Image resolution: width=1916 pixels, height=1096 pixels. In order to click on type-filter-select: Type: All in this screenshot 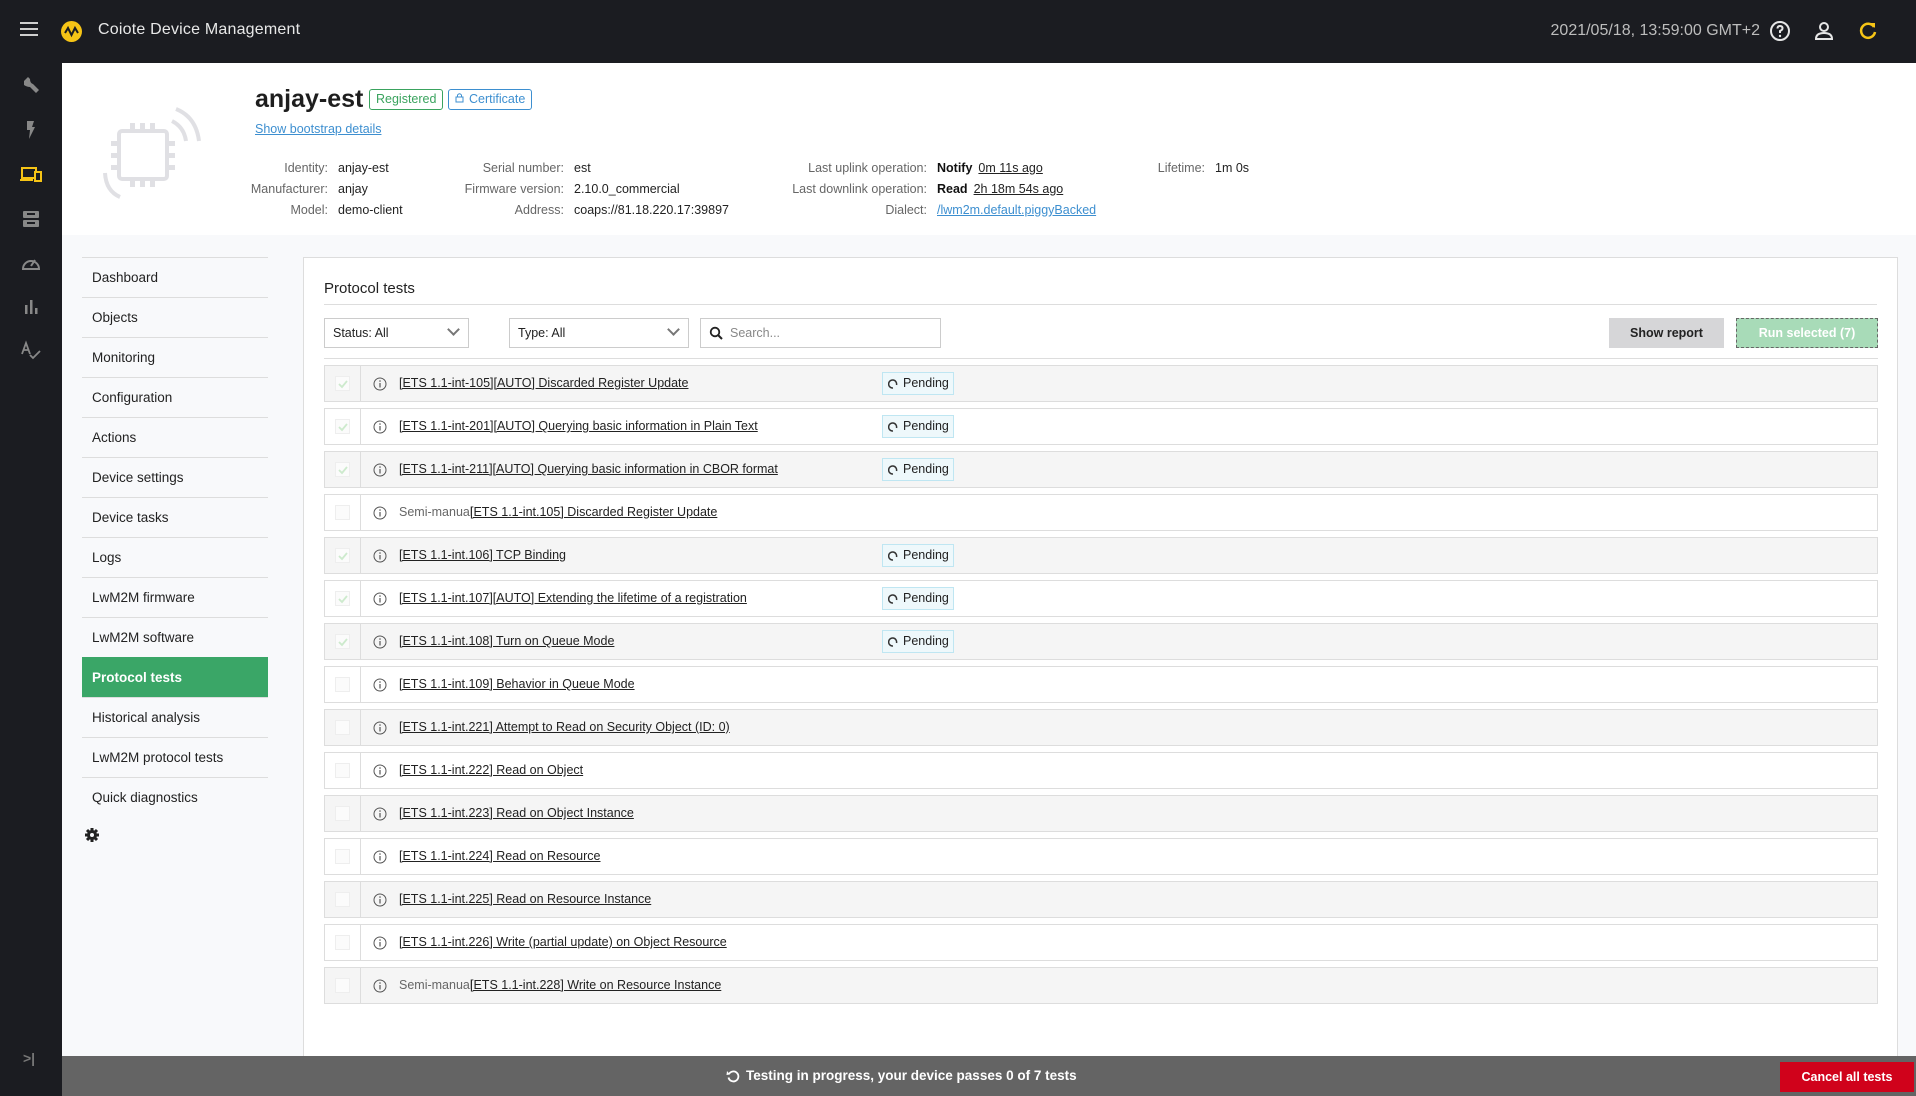, I will do `click(599, 333)`.